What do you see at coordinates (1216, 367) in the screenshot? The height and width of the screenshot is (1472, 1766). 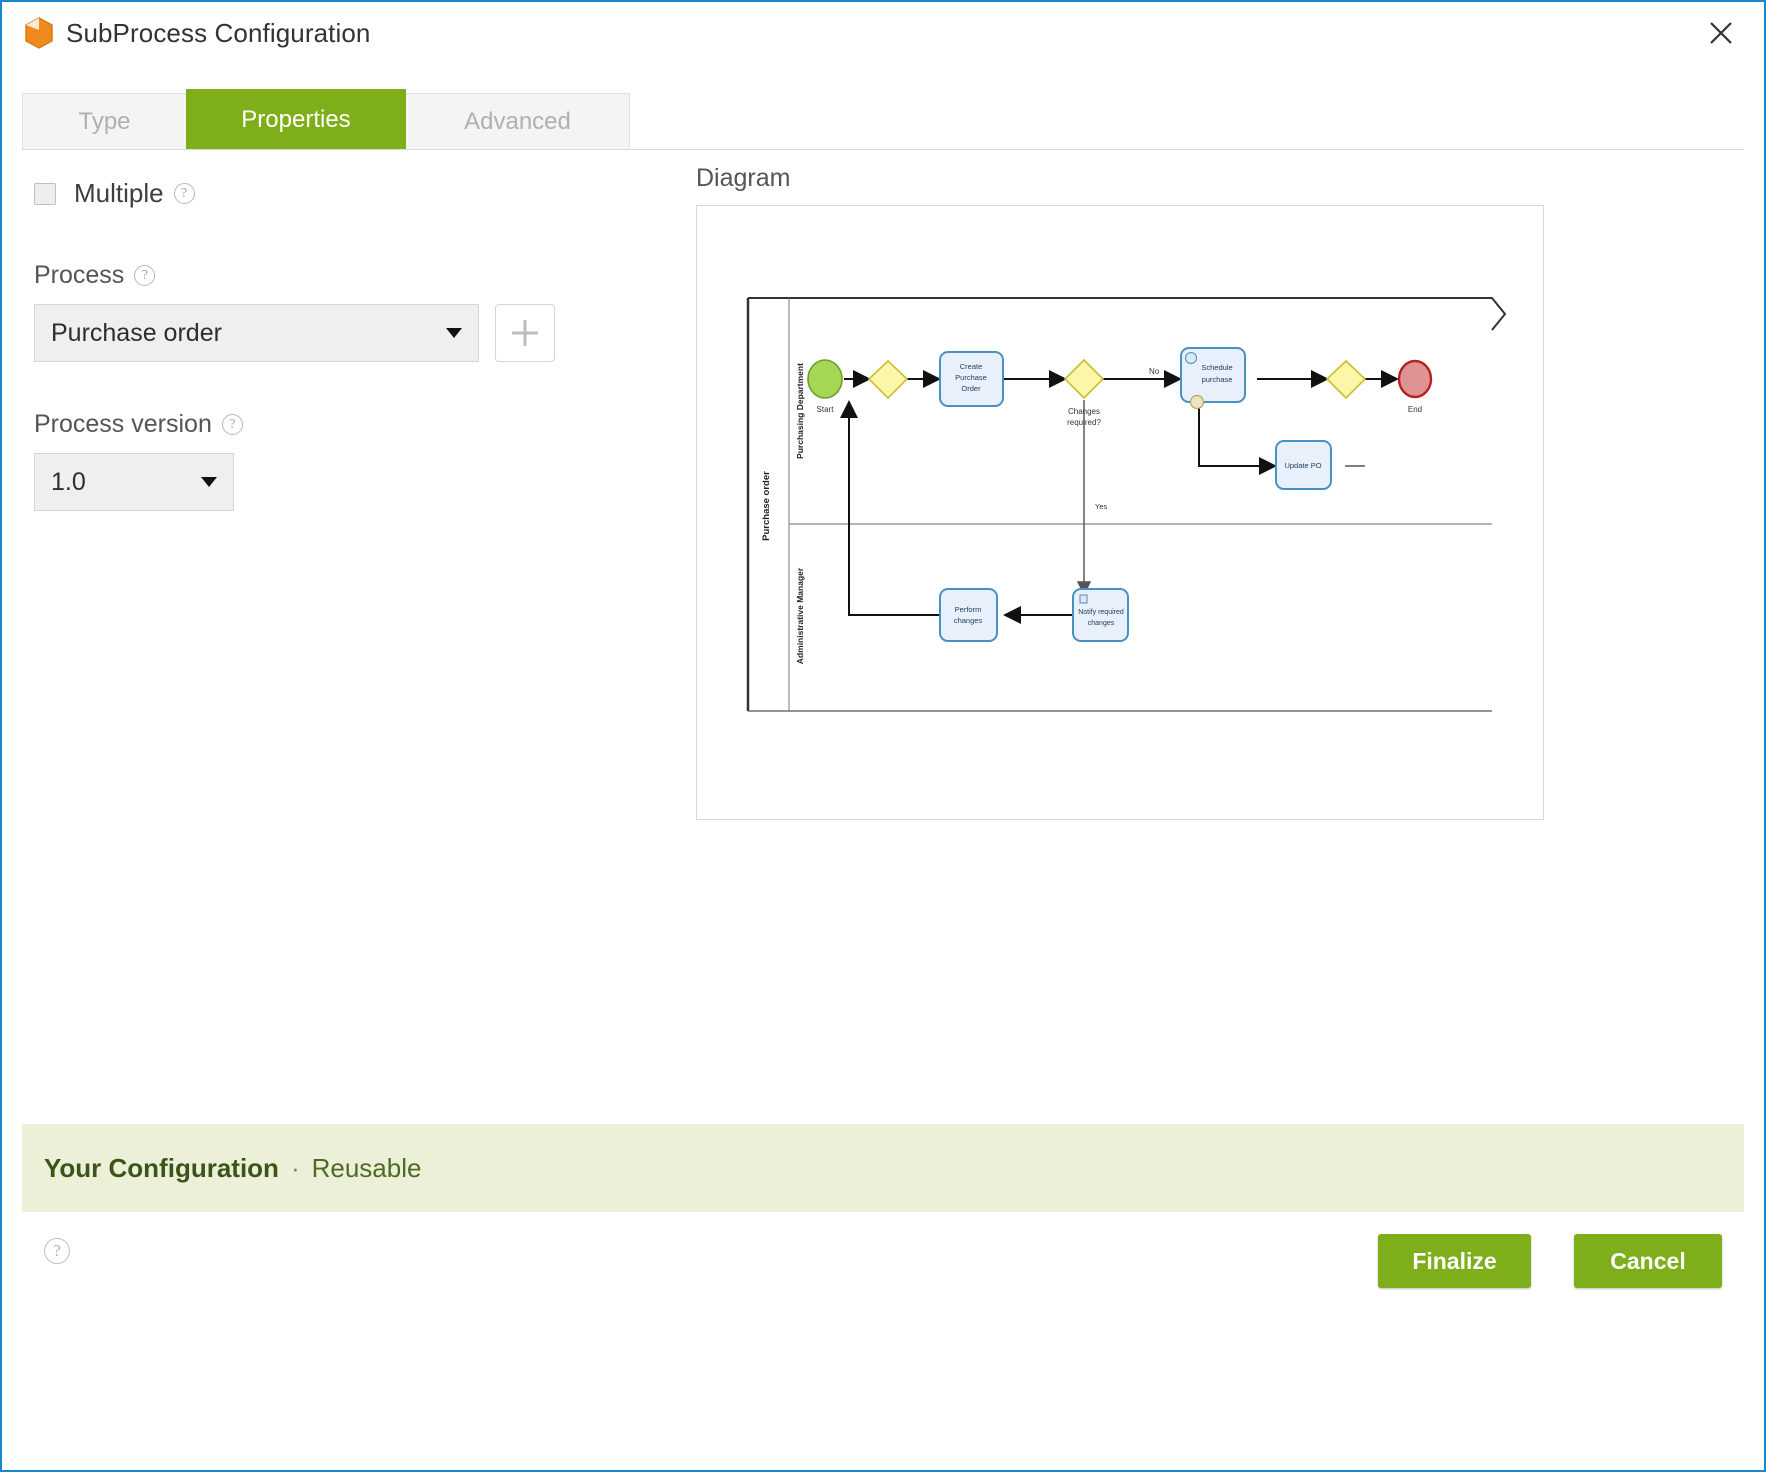 I see `svg-text: Schedule` at bounding box center [1216, 367].